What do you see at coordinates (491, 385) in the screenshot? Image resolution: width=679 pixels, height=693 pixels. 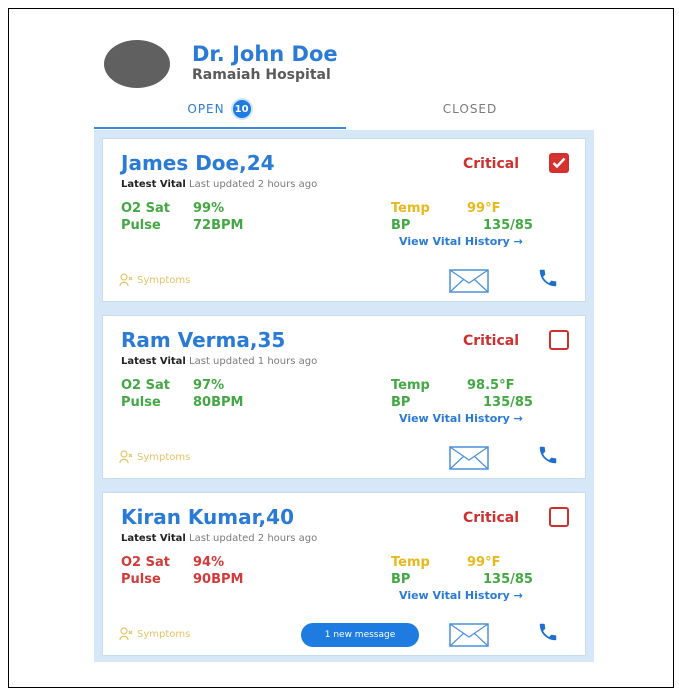 I see `temp-value: 98.5°F` at bounding box center [491, 385].